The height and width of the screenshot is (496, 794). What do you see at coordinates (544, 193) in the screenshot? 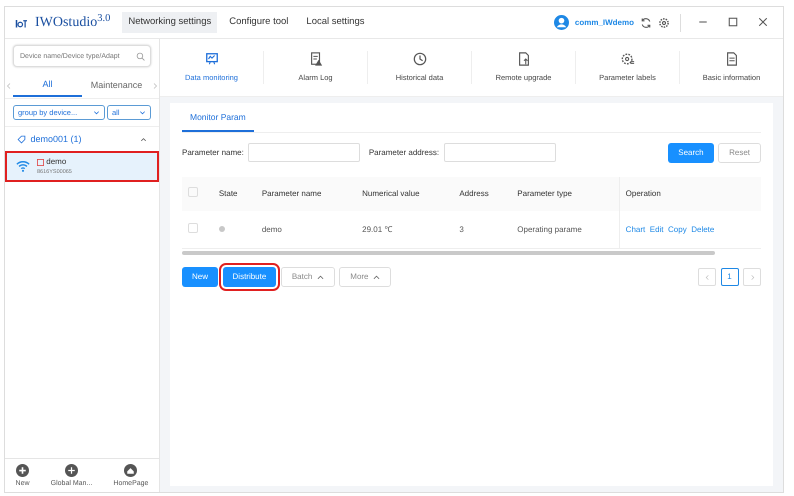
I see `column-header: Parameter type` at bounding box center [544, 193].